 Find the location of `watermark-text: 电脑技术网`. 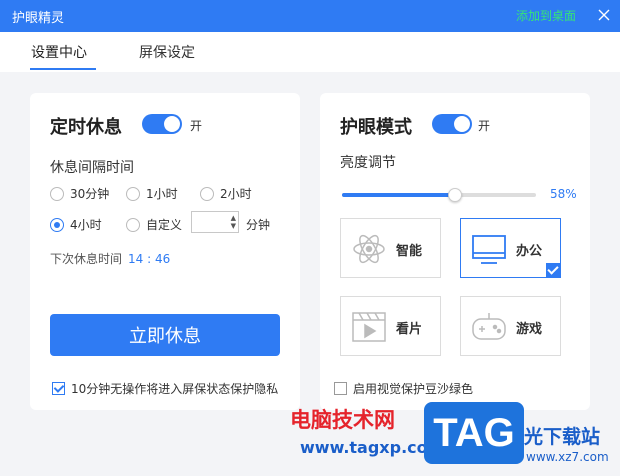

watermark-text: 电脑技术网 is located at coordinates (342, 420).